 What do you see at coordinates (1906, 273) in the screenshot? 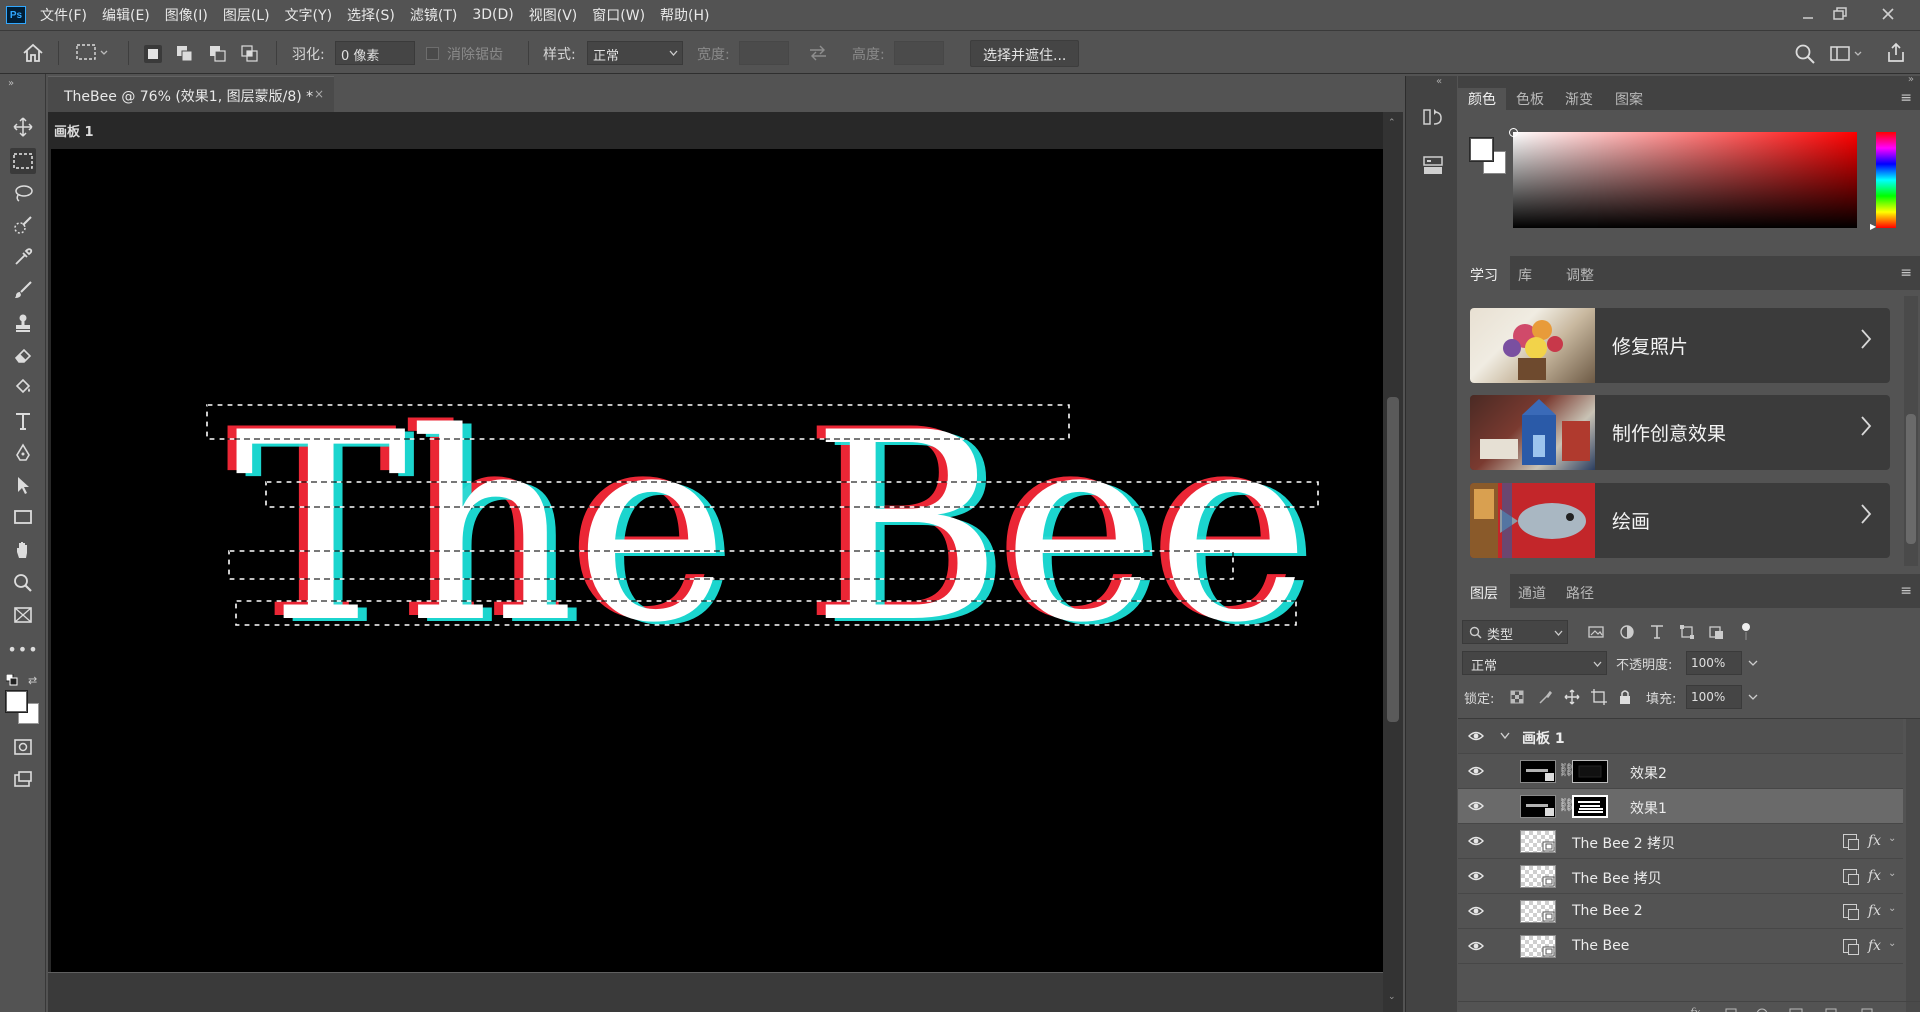
I see `learn-panel-menu-icon: ≡` at bounding box center [1906, 273].